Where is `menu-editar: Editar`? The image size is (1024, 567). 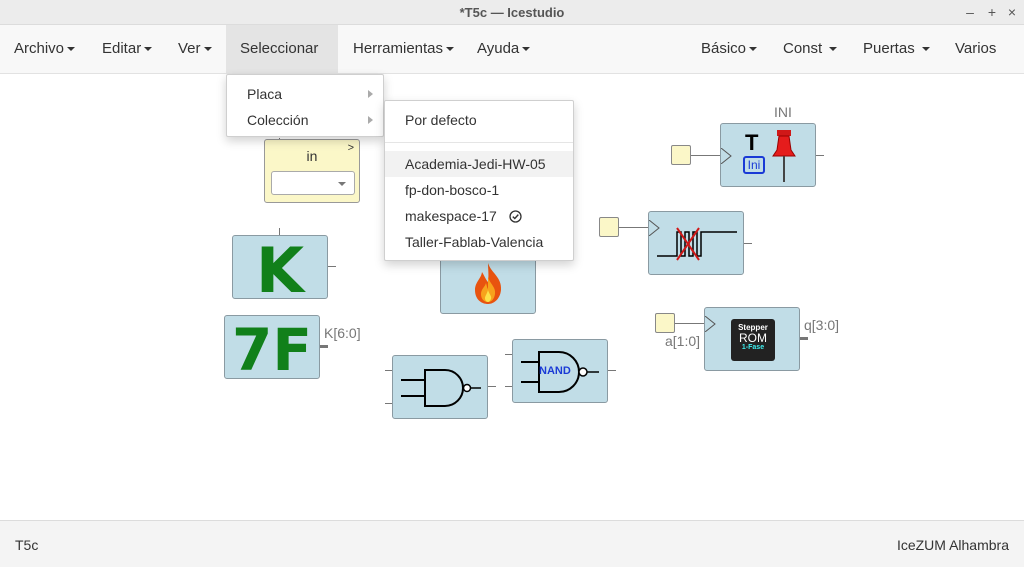
menu-editar: Editar is located at coordinates (127, 49).